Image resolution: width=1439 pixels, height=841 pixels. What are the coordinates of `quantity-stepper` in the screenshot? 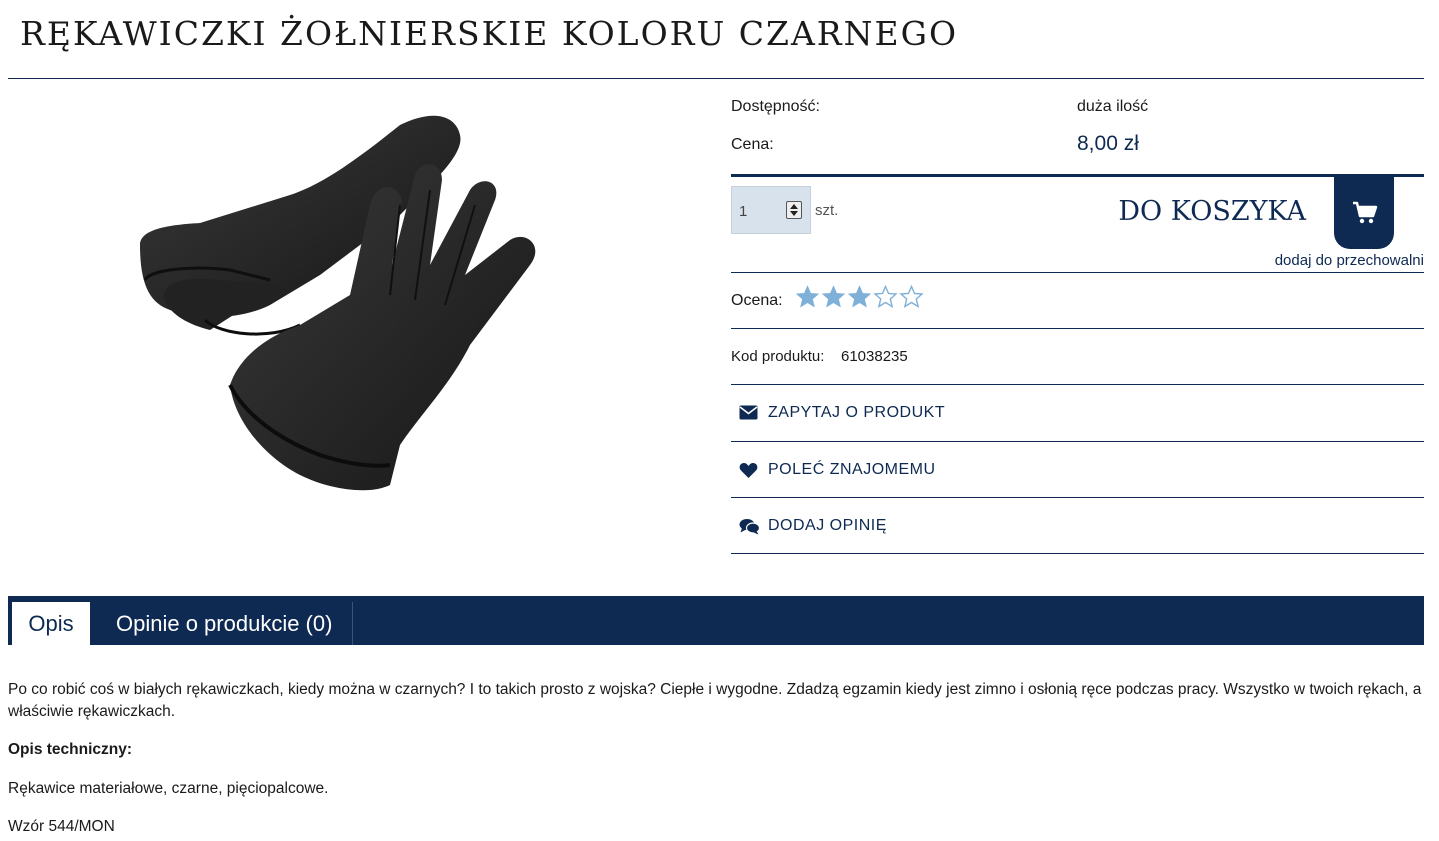 It's located at (771, 210).